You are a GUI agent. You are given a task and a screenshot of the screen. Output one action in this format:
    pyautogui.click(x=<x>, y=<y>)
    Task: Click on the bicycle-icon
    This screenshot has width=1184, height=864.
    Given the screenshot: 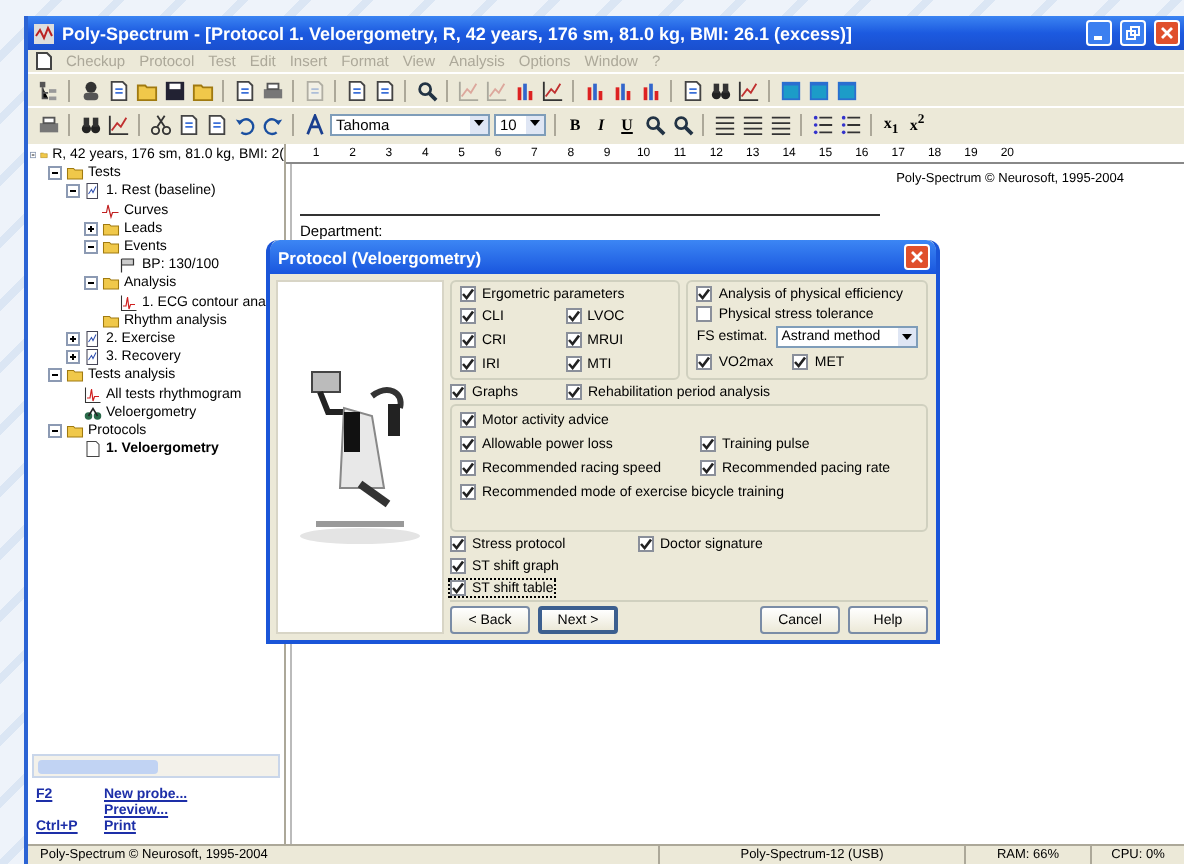 What is the action you would take?
    pyautogui.click(x=93, y=412)
    